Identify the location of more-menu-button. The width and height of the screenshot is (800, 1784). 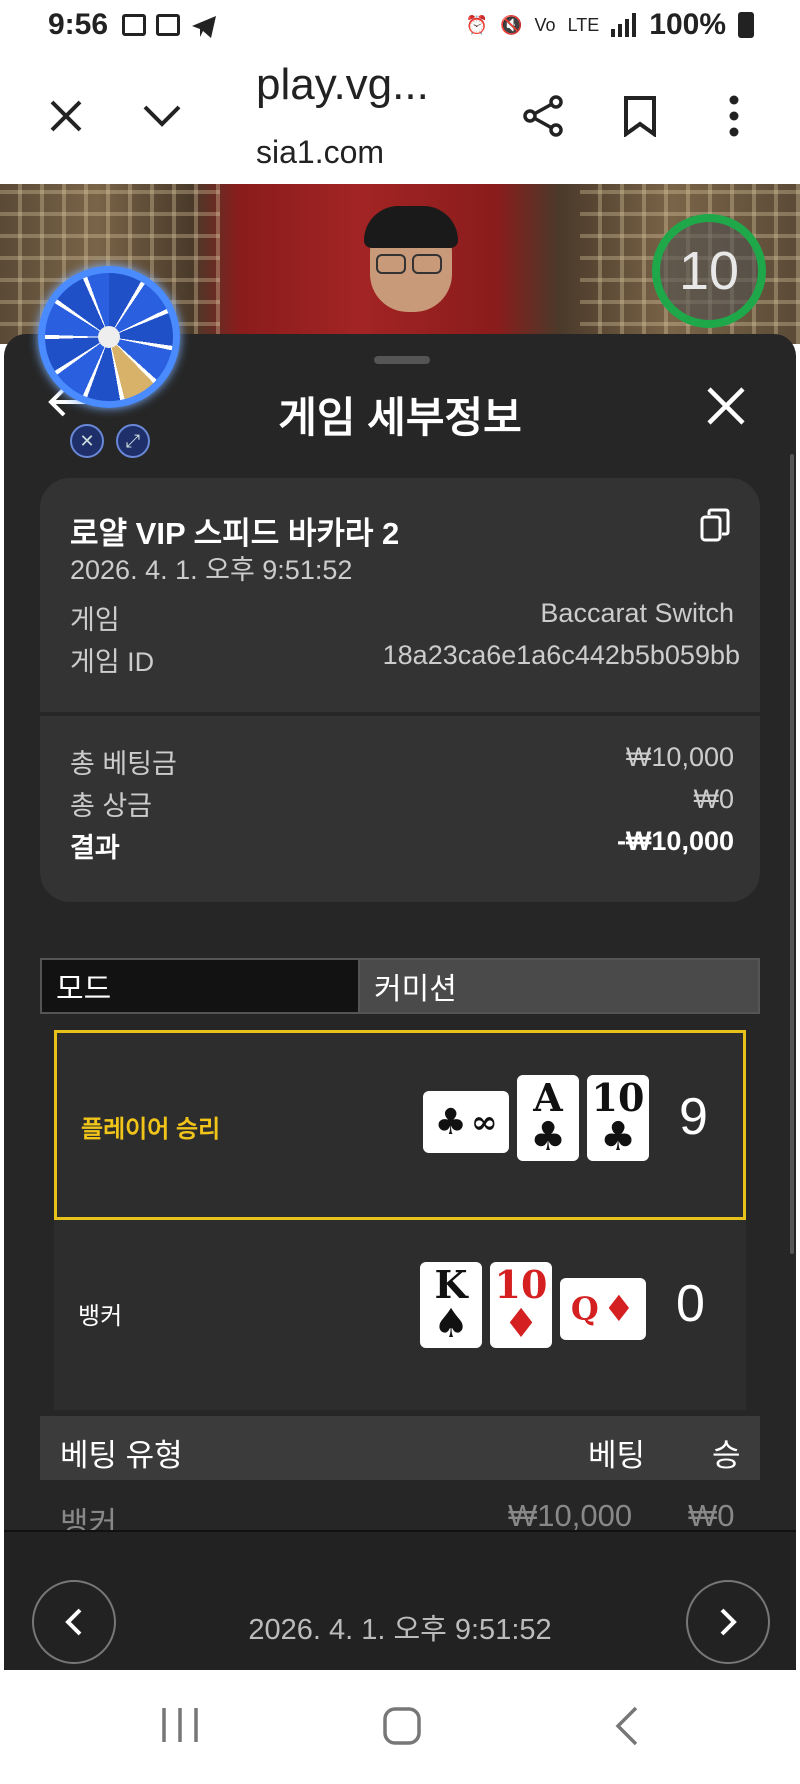
(734, 116).